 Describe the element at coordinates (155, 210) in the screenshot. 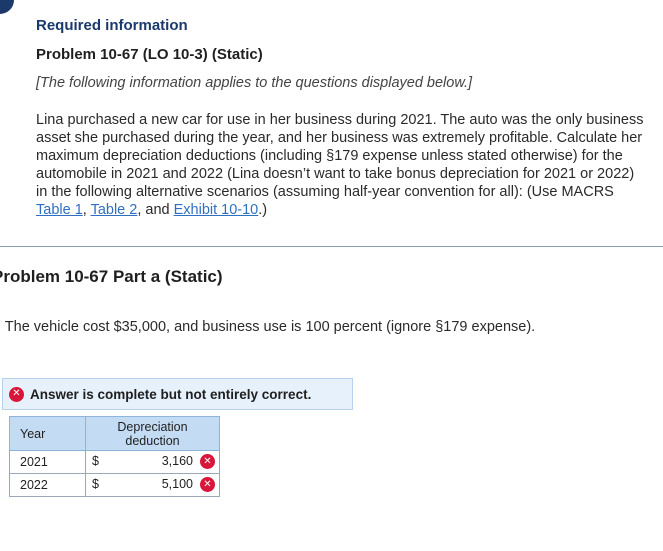

I see `separator-2: , and` at that location.